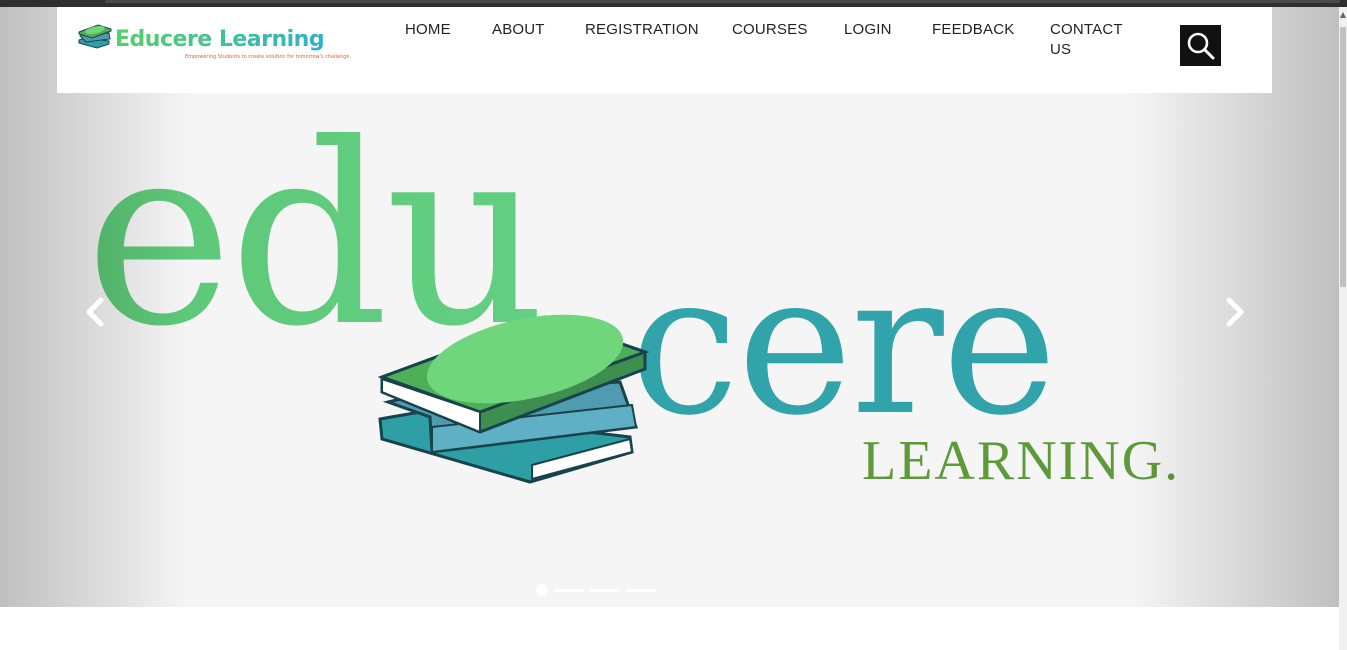 Image resolution: width=1347 pixels, height=650 pixels. I want to click on search-button, so click(1200, 45).